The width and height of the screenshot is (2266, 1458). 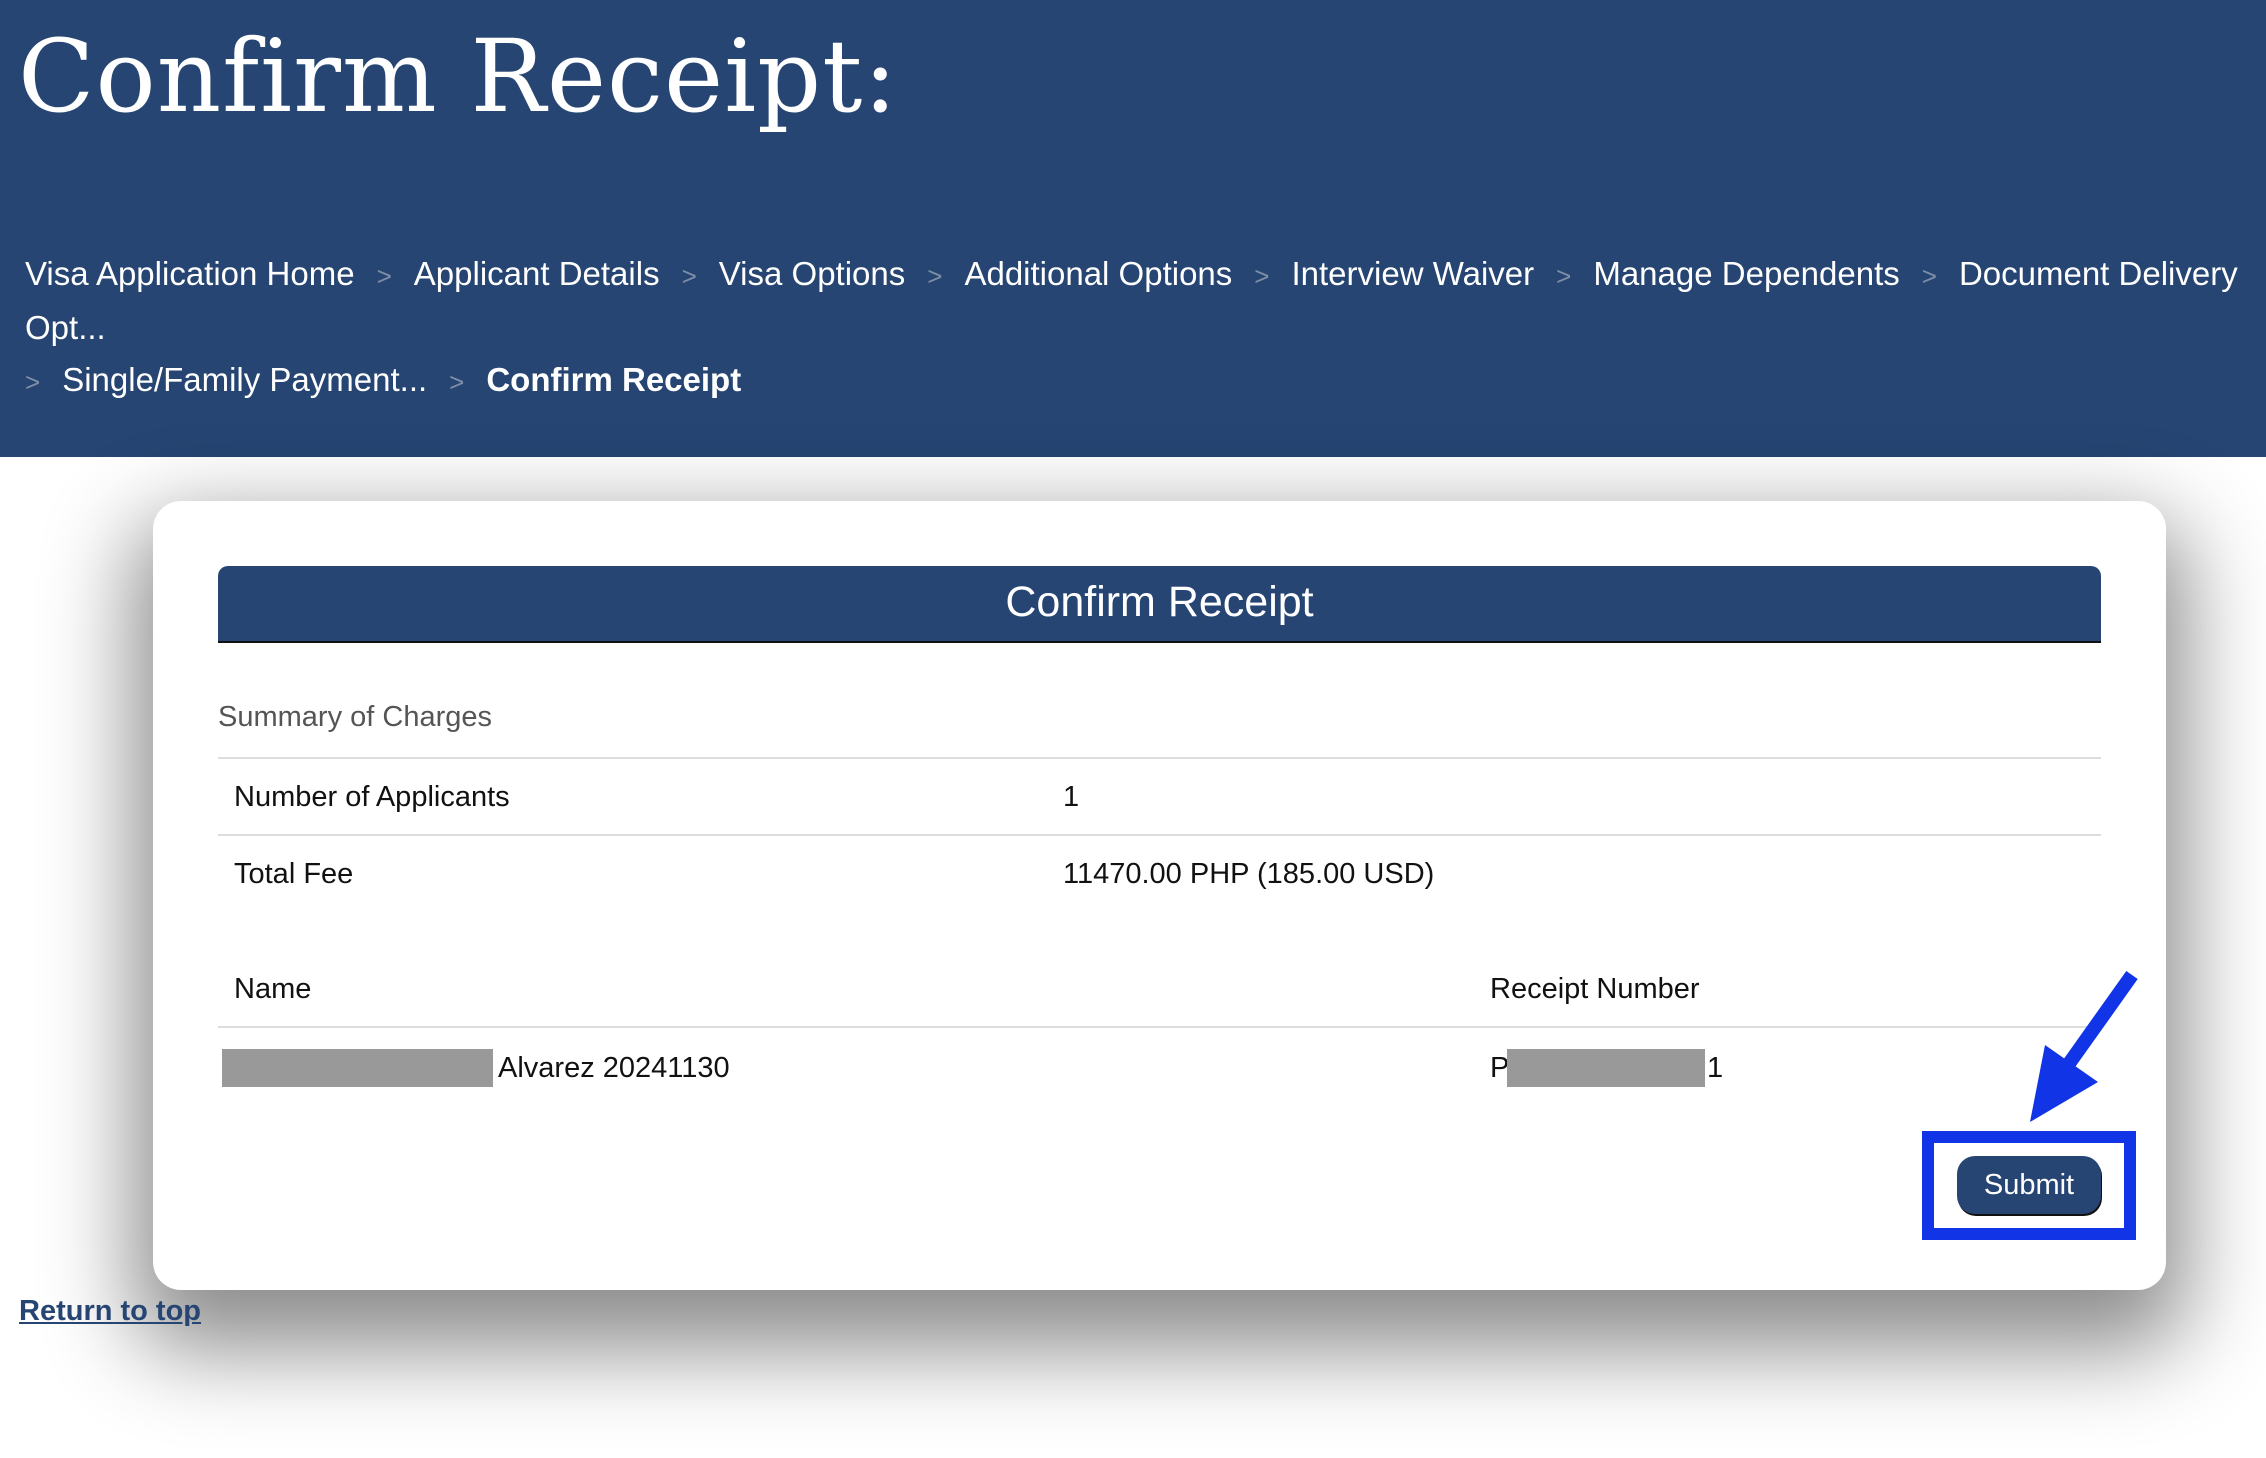 I want to click on annotation-arrow-icon, so click(x=2084, y=1046).